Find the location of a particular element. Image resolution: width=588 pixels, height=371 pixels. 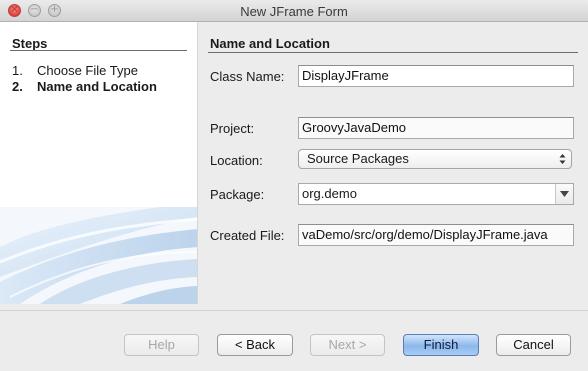

back-button: < Back is located at coordinates (255, 345).